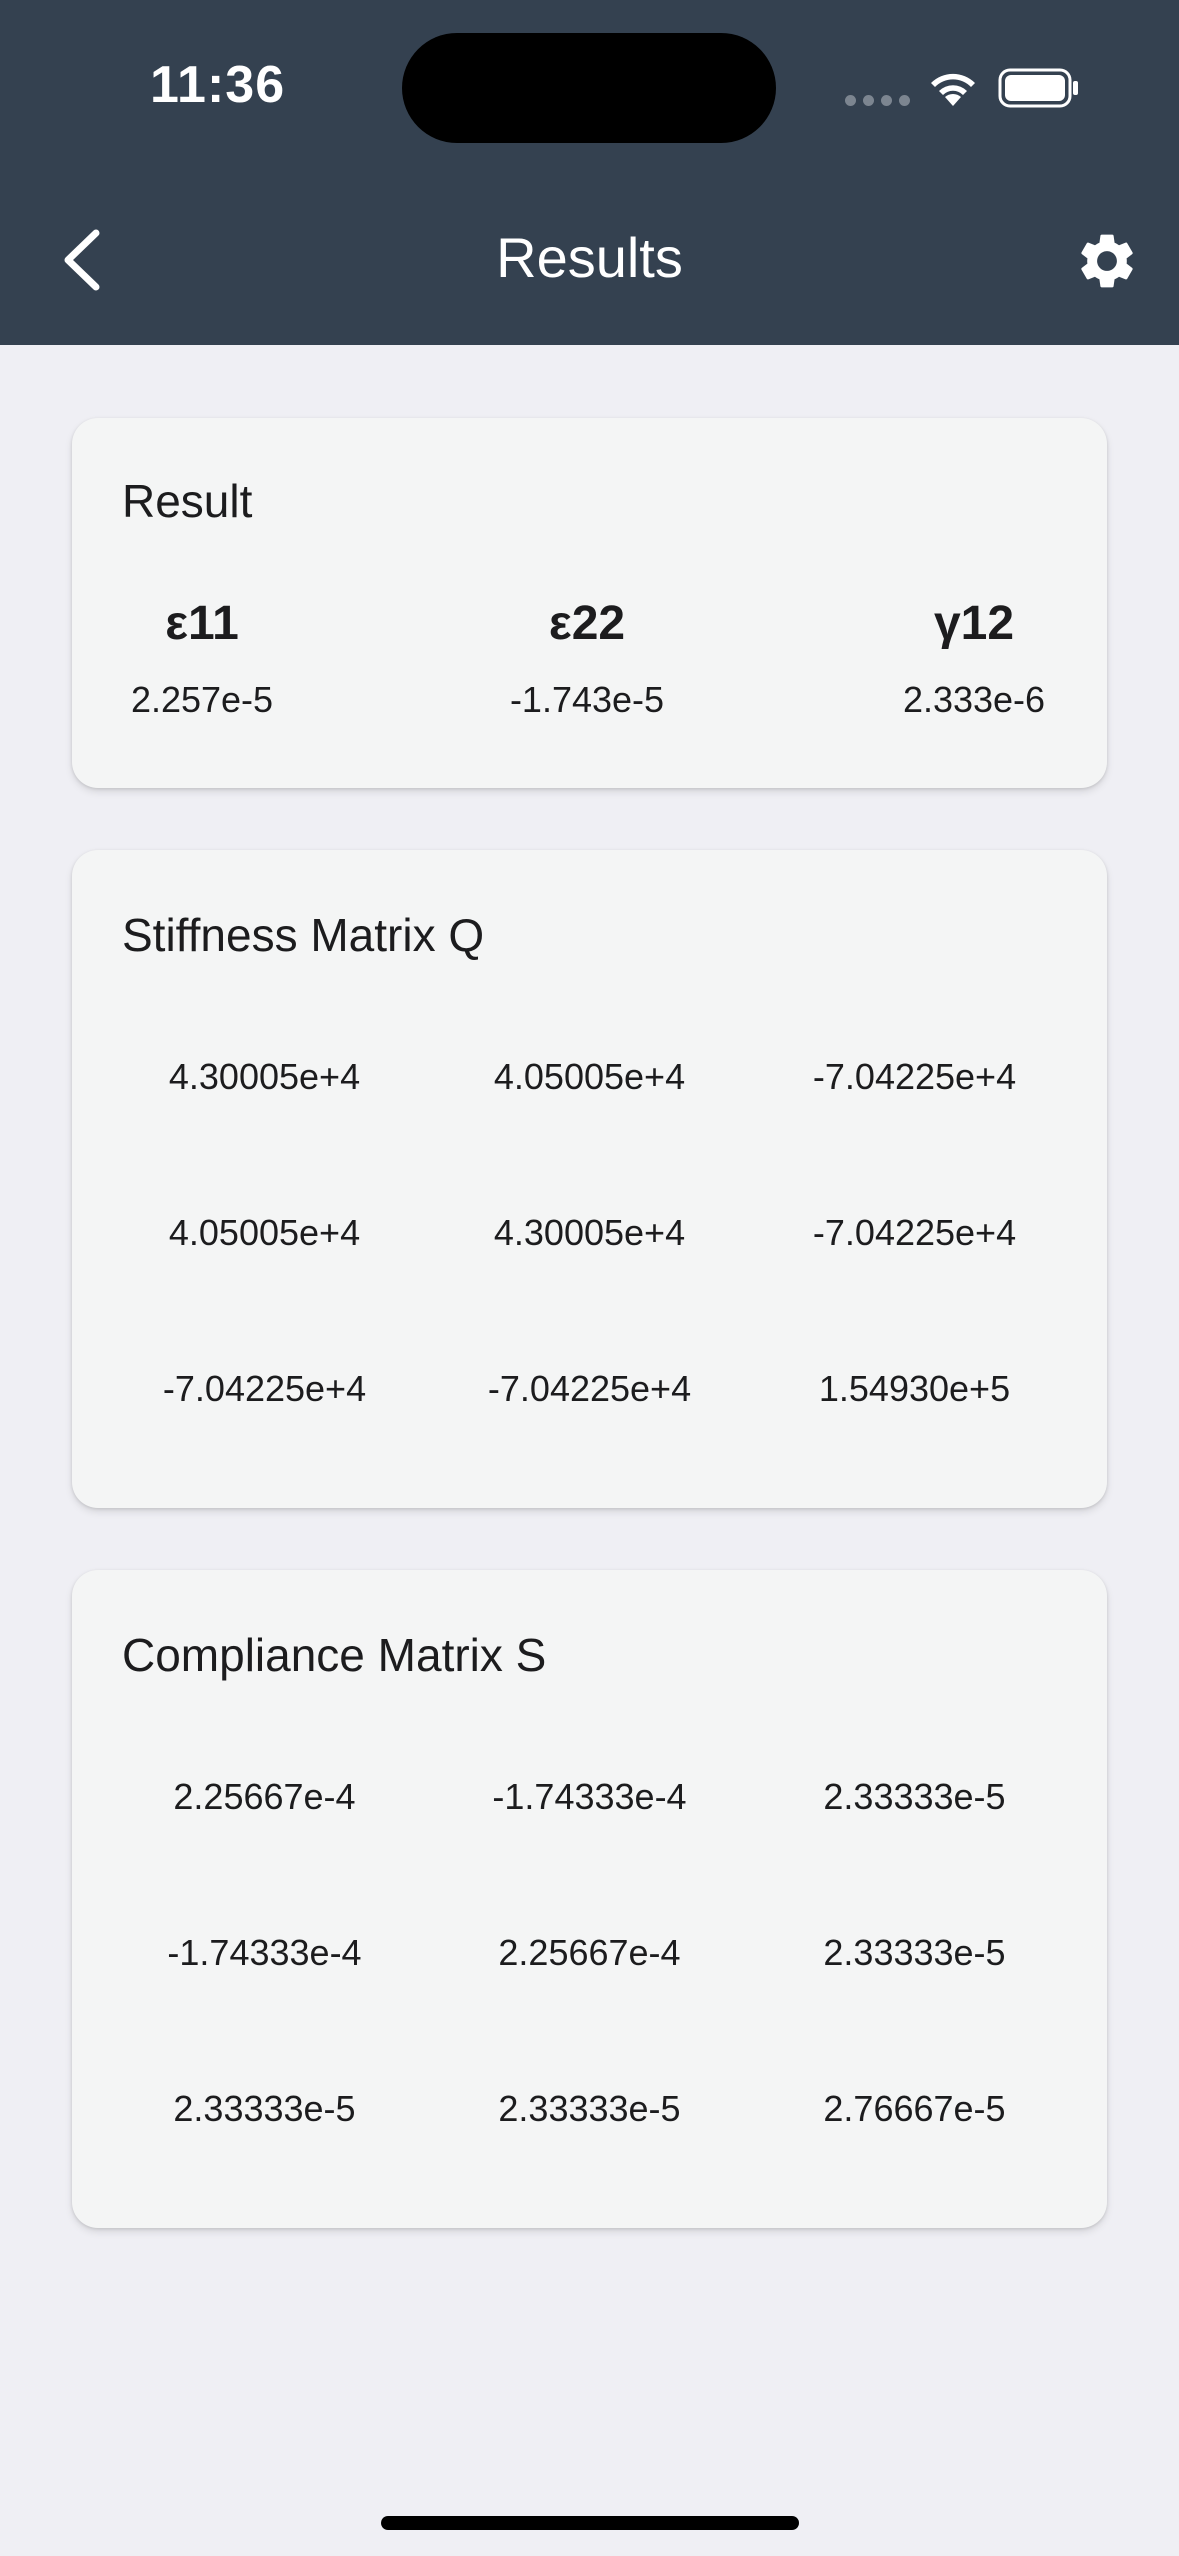  What do you see at coordinates (587, 623) in the screenshot?
I see `strain-label: ε22` at bounding box center [587, 623].